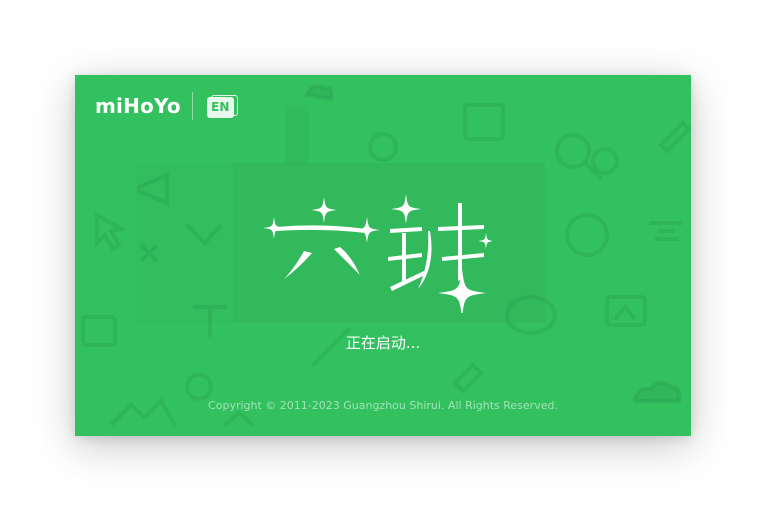 This screenshot has height=522, width=776. I want to click on search-icon, so click(573, 151).